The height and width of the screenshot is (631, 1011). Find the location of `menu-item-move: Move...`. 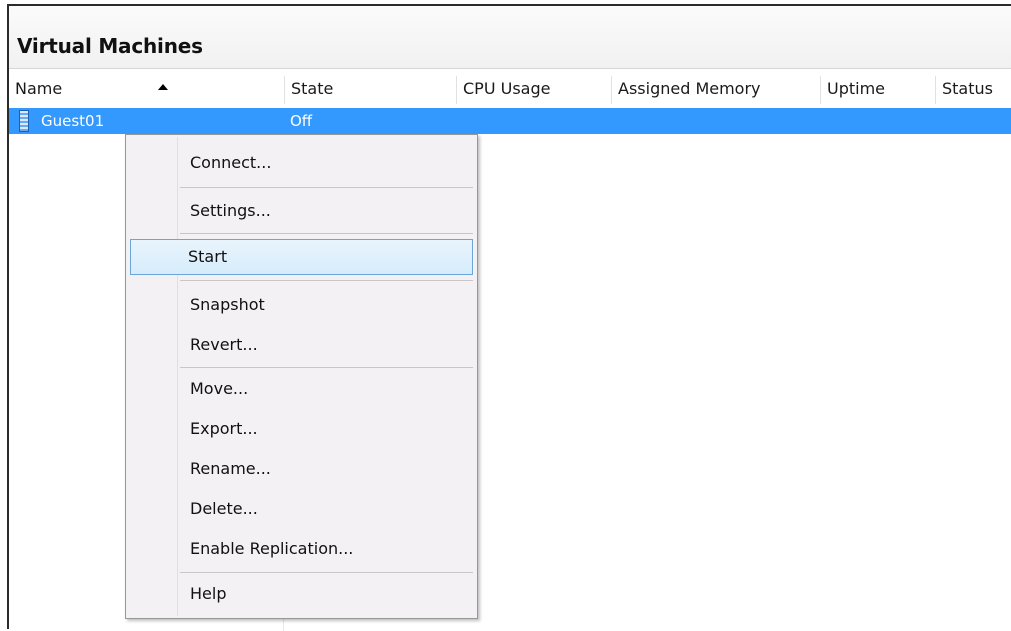

menu-item-move: Move... is located at coordinates (301, 389).